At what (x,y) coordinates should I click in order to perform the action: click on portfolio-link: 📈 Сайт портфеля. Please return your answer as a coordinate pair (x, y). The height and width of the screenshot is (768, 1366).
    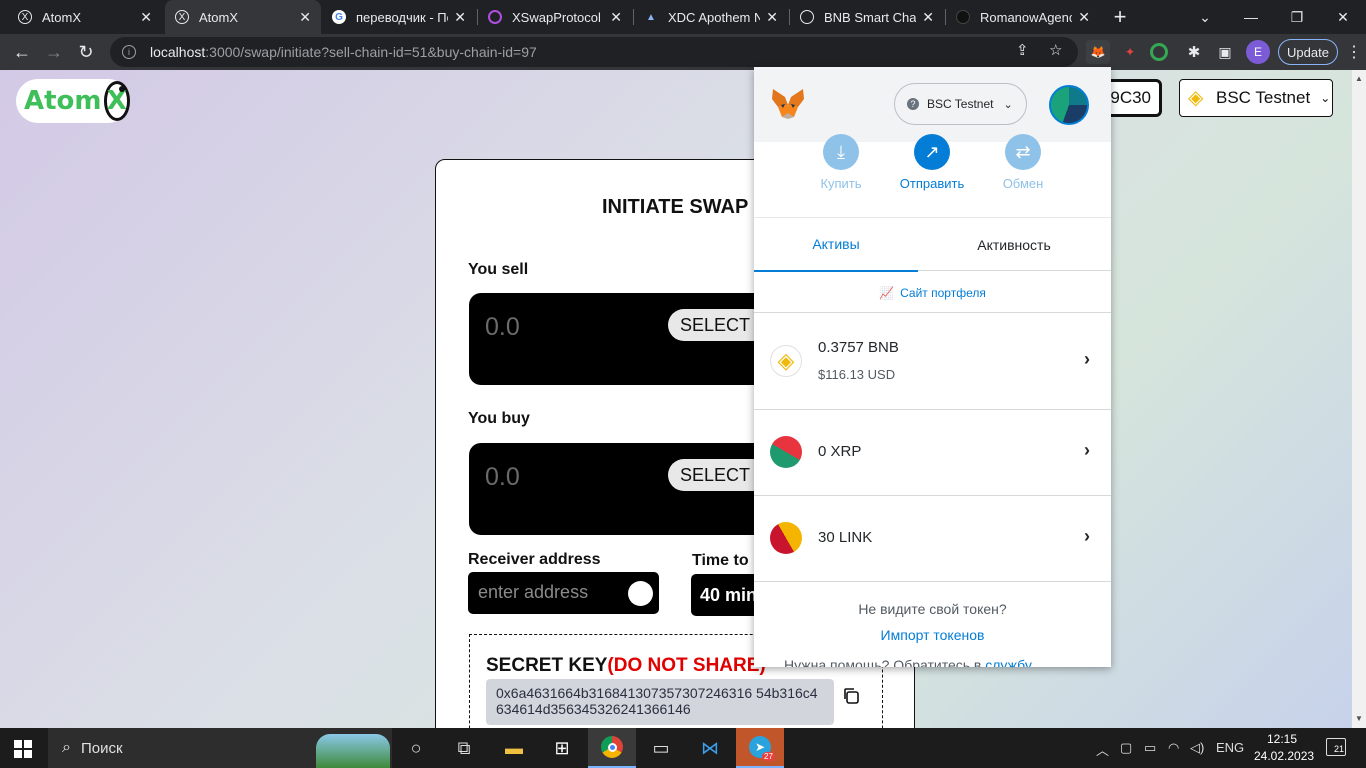
    Looking at the image, I should click on (932, 293).